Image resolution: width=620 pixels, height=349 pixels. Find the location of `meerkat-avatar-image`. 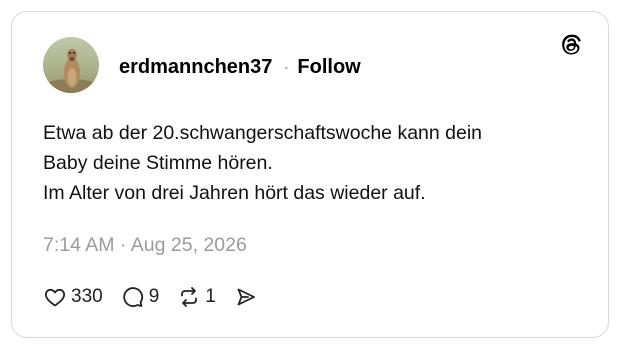

meerkat-avatar-image is located at coordinates (71, 65).